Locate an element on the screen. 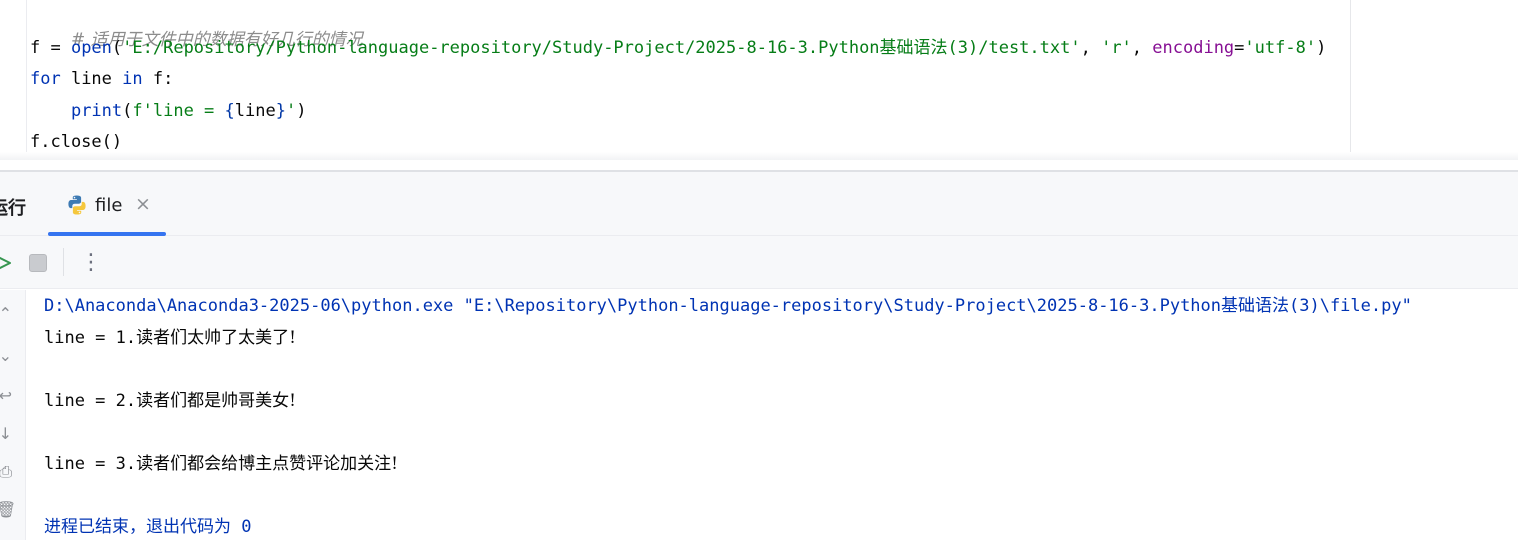 Image resolution: width=1518 pixels, height=540 pixels. code-token: f: is located at coordinates (158, 79).